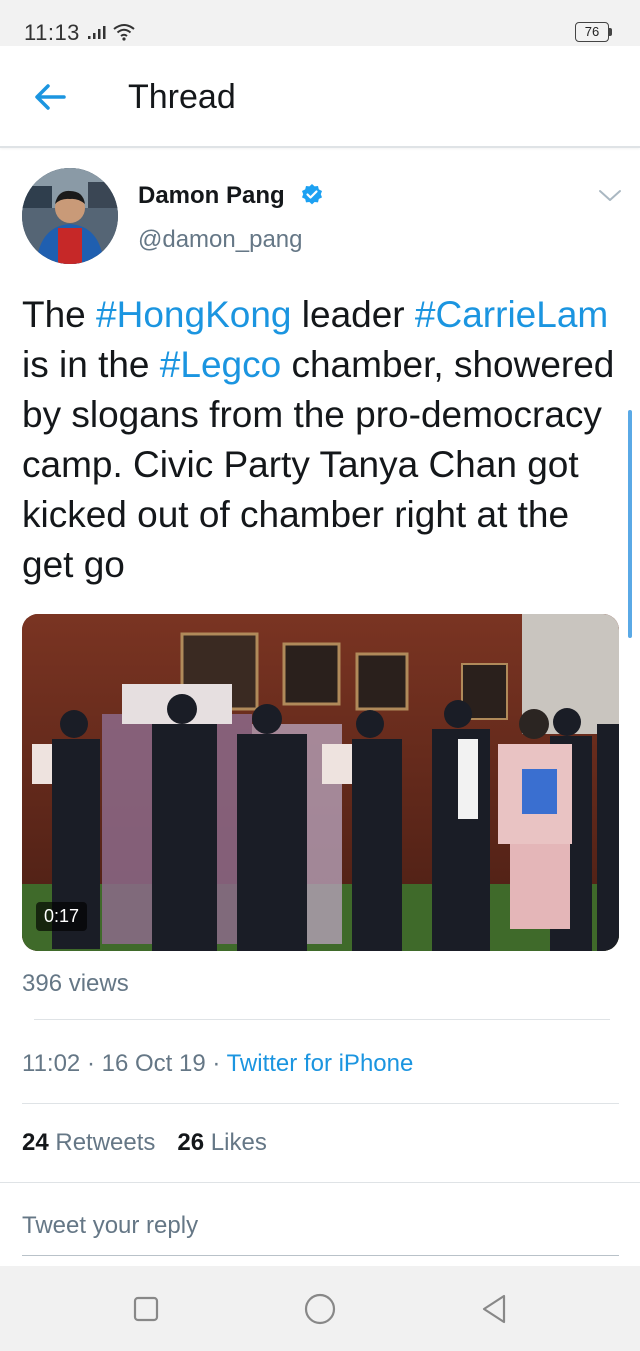  I want to click on video-duration: 0:17, so click(62, 916).